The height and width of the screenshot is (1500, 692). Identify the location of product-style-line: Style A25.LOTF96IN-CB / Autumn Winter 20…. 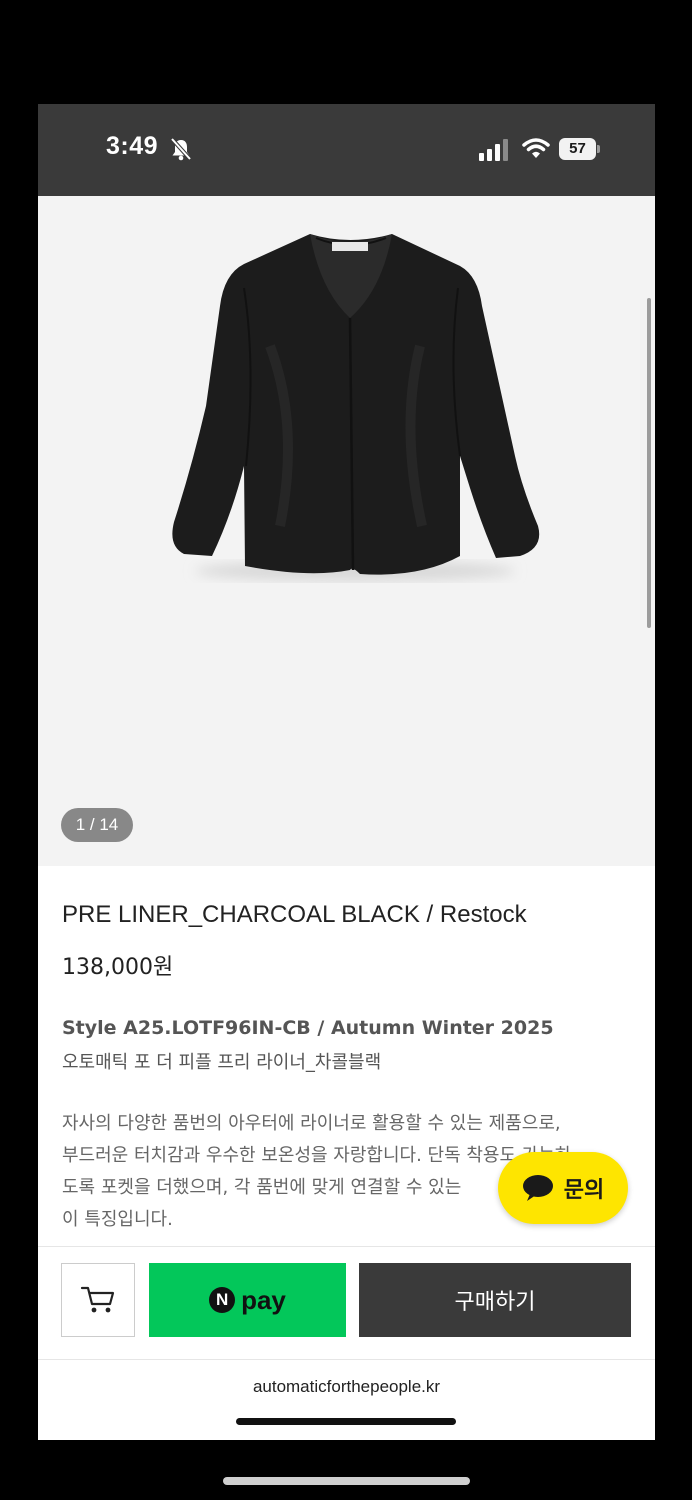
(308, 1028).